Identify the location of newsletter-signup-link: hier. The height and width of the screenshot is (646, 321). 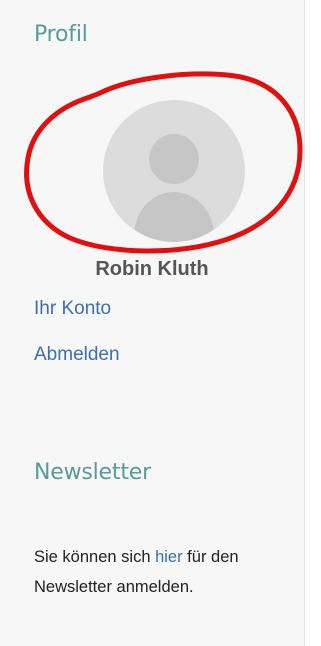
(169, 557).